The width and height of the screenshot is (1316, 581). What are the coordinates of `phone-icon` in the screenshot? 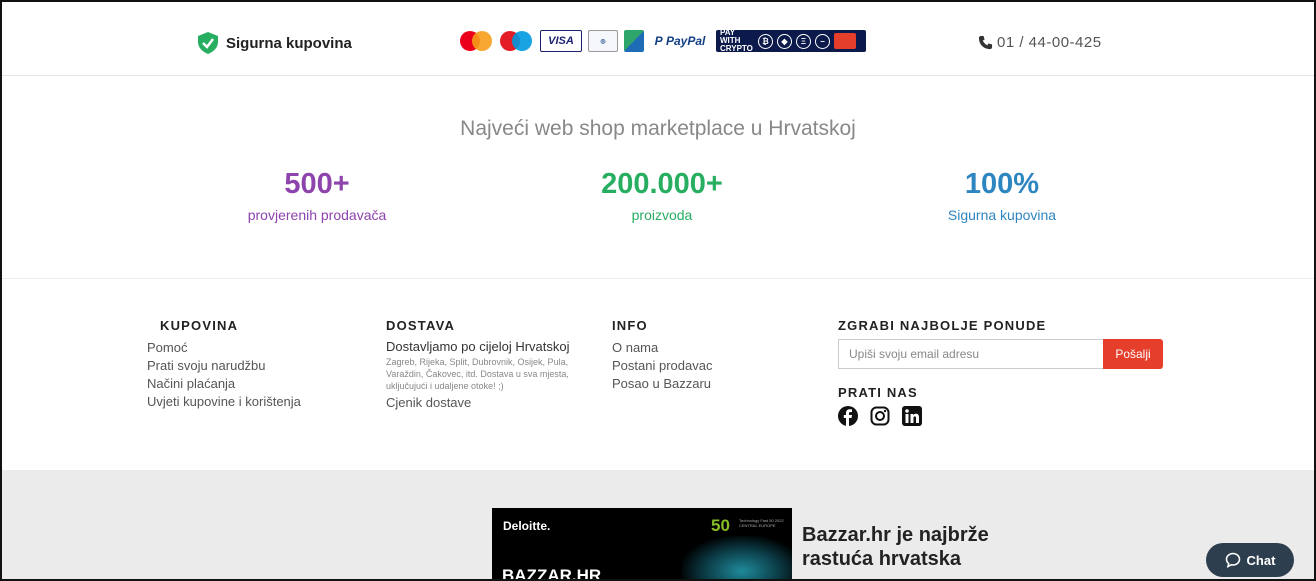 It's located at (985, 42).